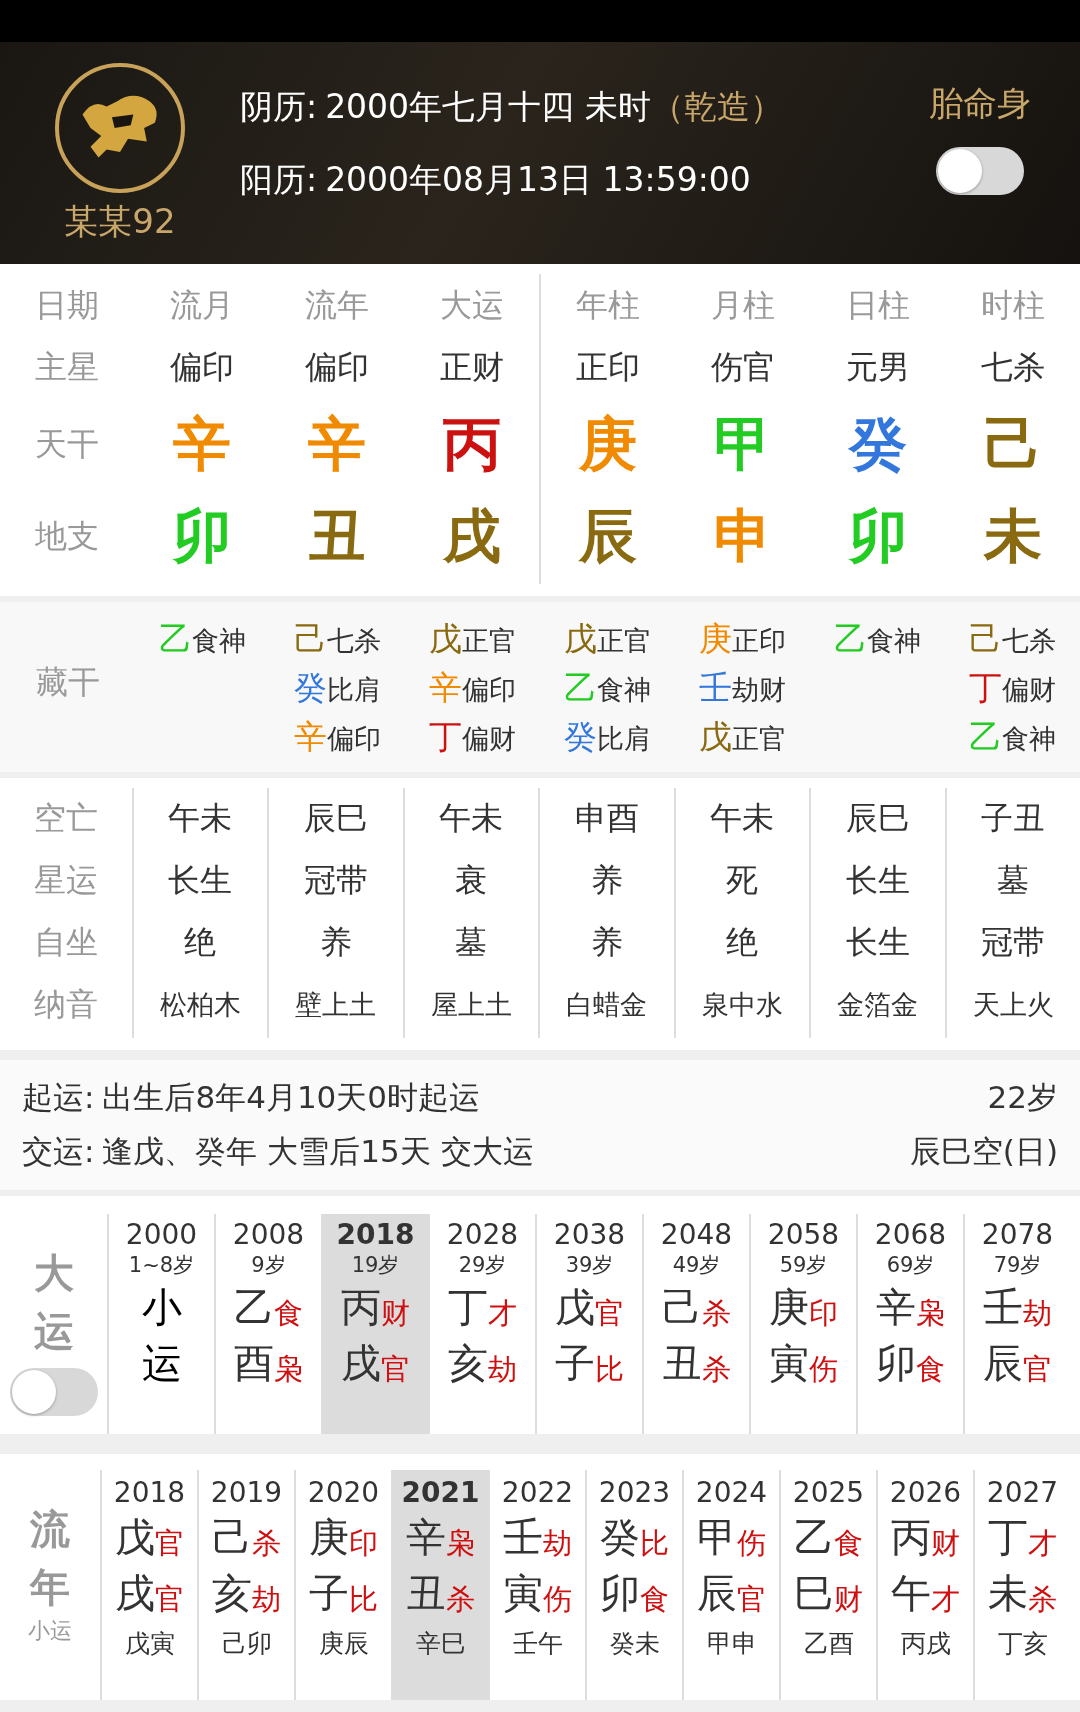 The height and width of the screenshot is (1712, 1080). What do you see at coordinates (536, 1585) in the screenshot?
I see `year-cell: 2022 壬劫 寅伤 壬午` at bounding box center [536, 1585].